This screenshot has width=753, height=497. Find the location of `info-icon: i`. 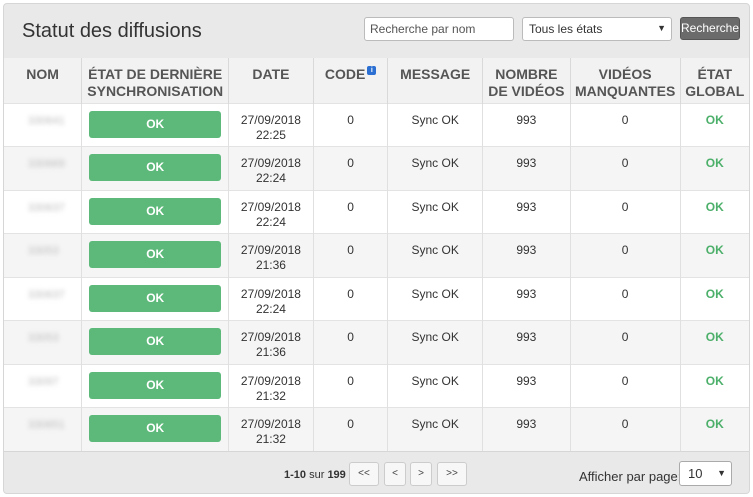

info-icon: i is located at coordinates (372, 70).